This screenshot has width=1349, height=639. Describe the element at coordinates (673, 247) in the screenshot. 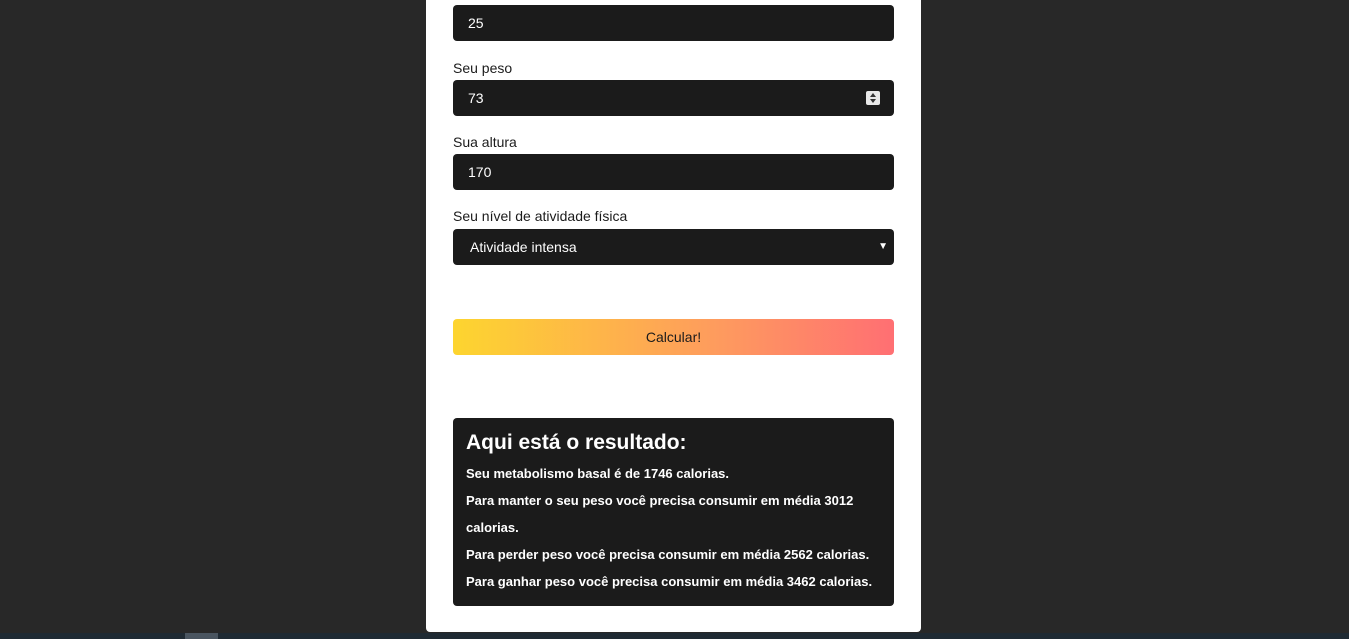

I see `activity-select: Atividade intensa ▼` at that location.